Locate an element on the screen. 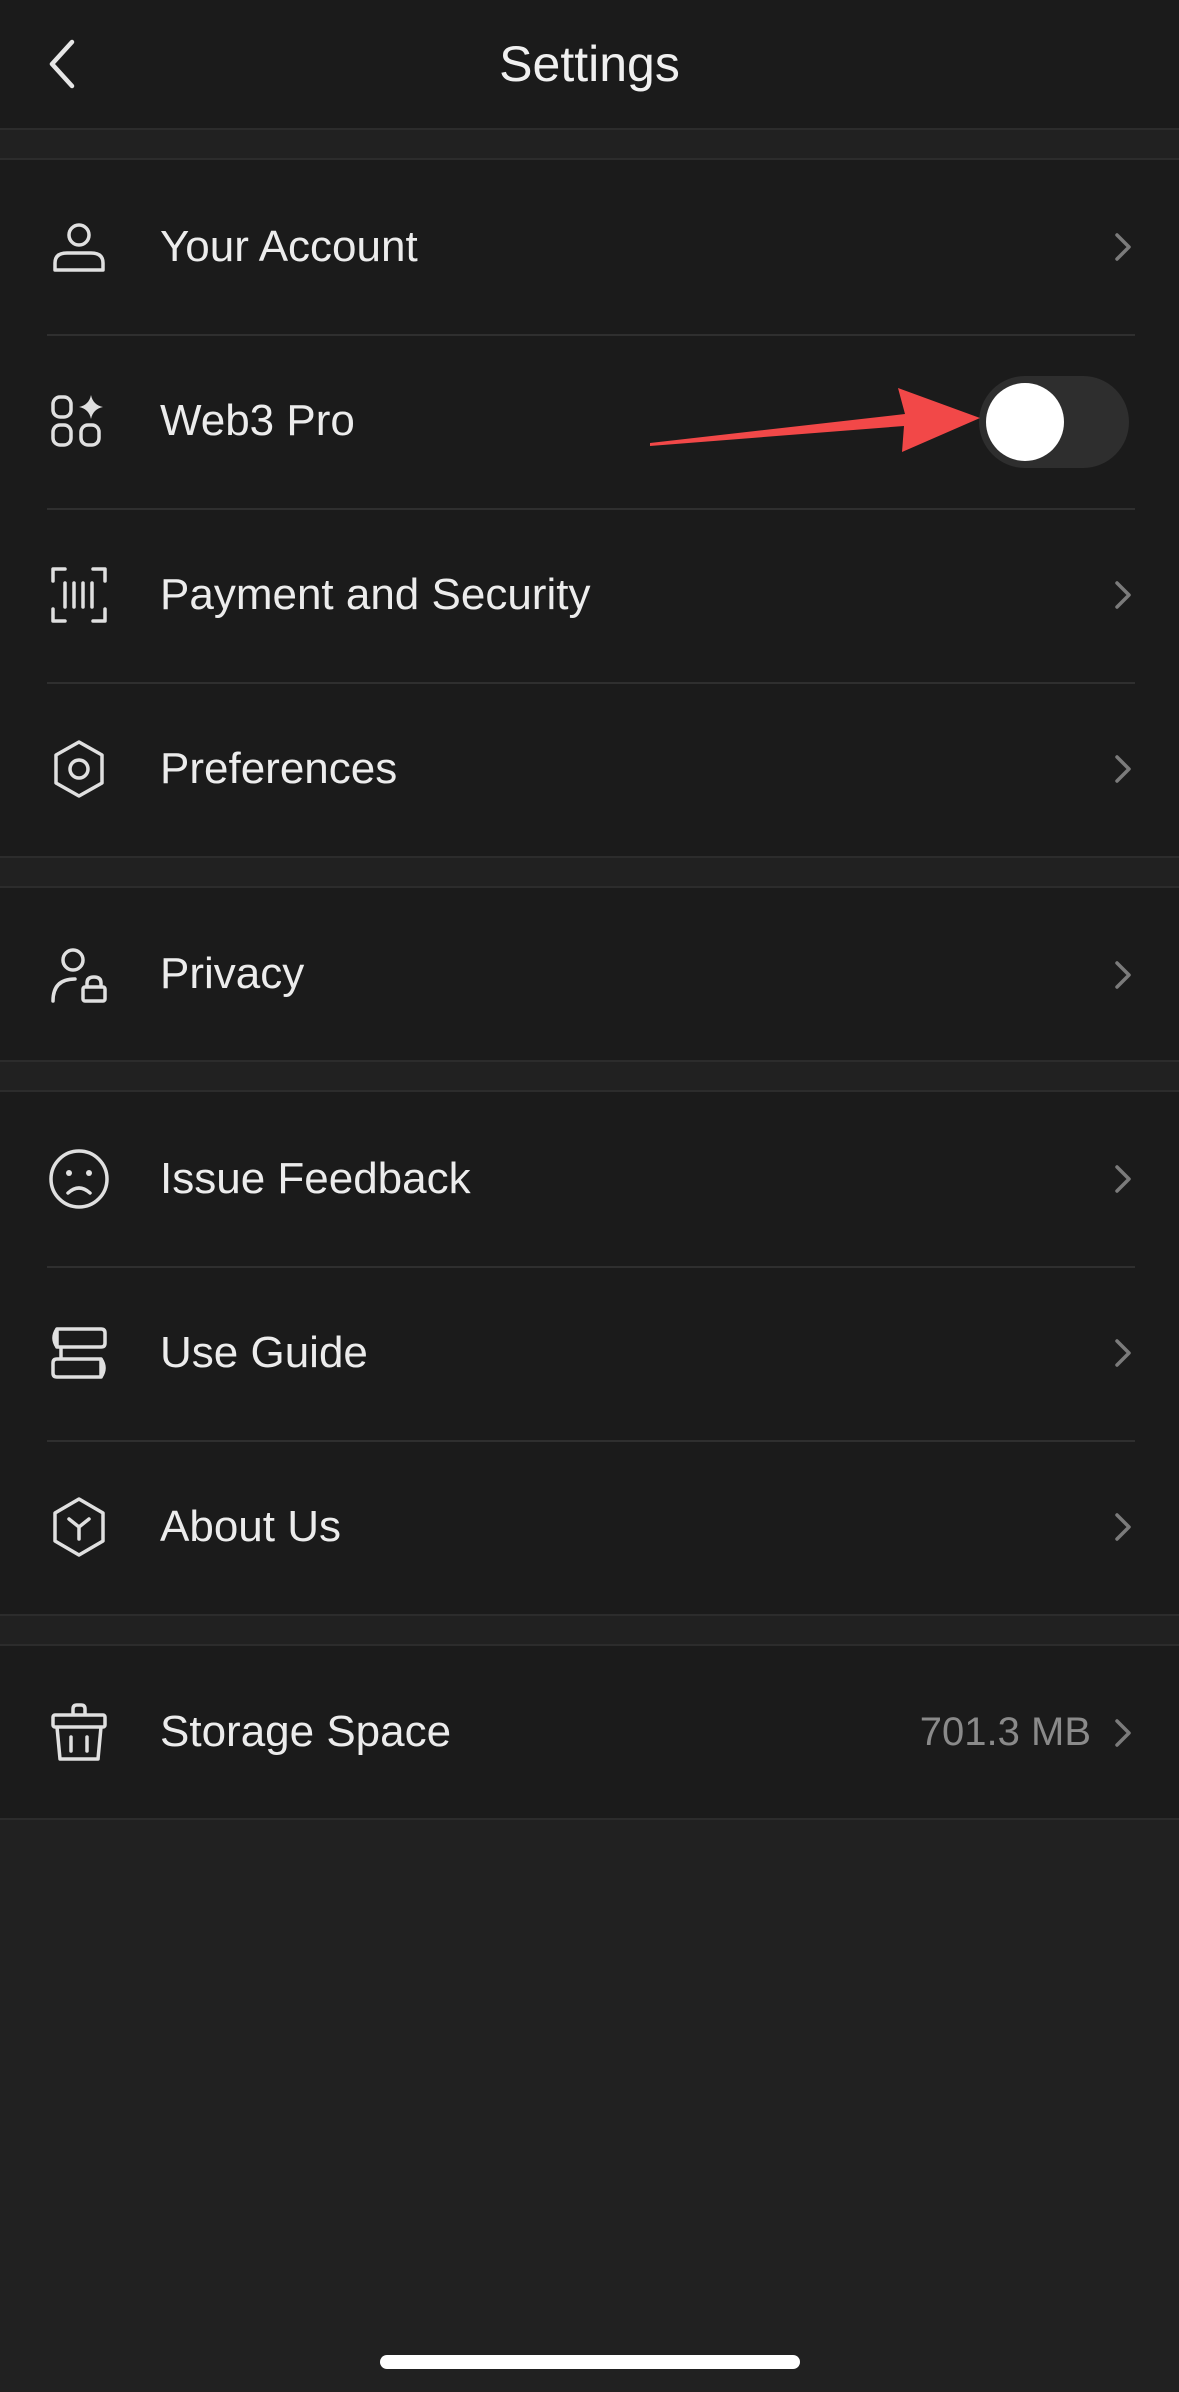 This screenshot has height=2392, width=1179. your-account-row: Your Account is located at coordinates (589, 247).